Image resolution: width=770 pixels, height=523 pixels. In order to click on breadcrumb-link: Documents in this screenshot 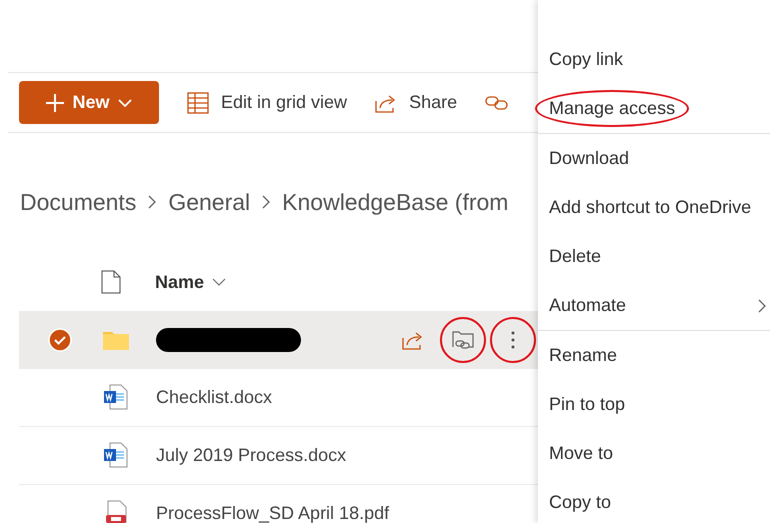, I will do `click(78, 202)`.